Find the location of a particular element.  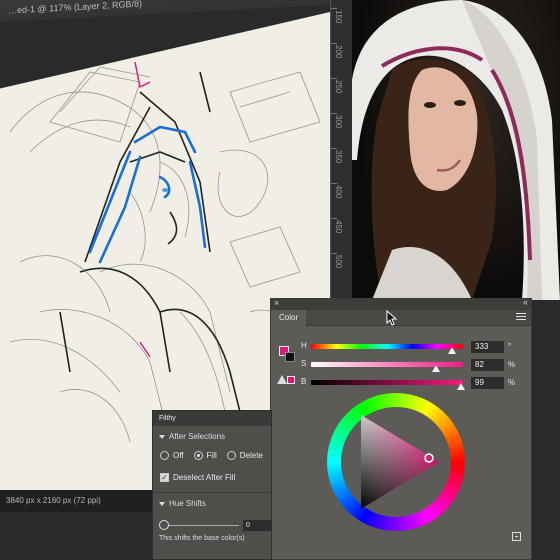

after-selections-header: After Selections is located at coordinates (212, 438).